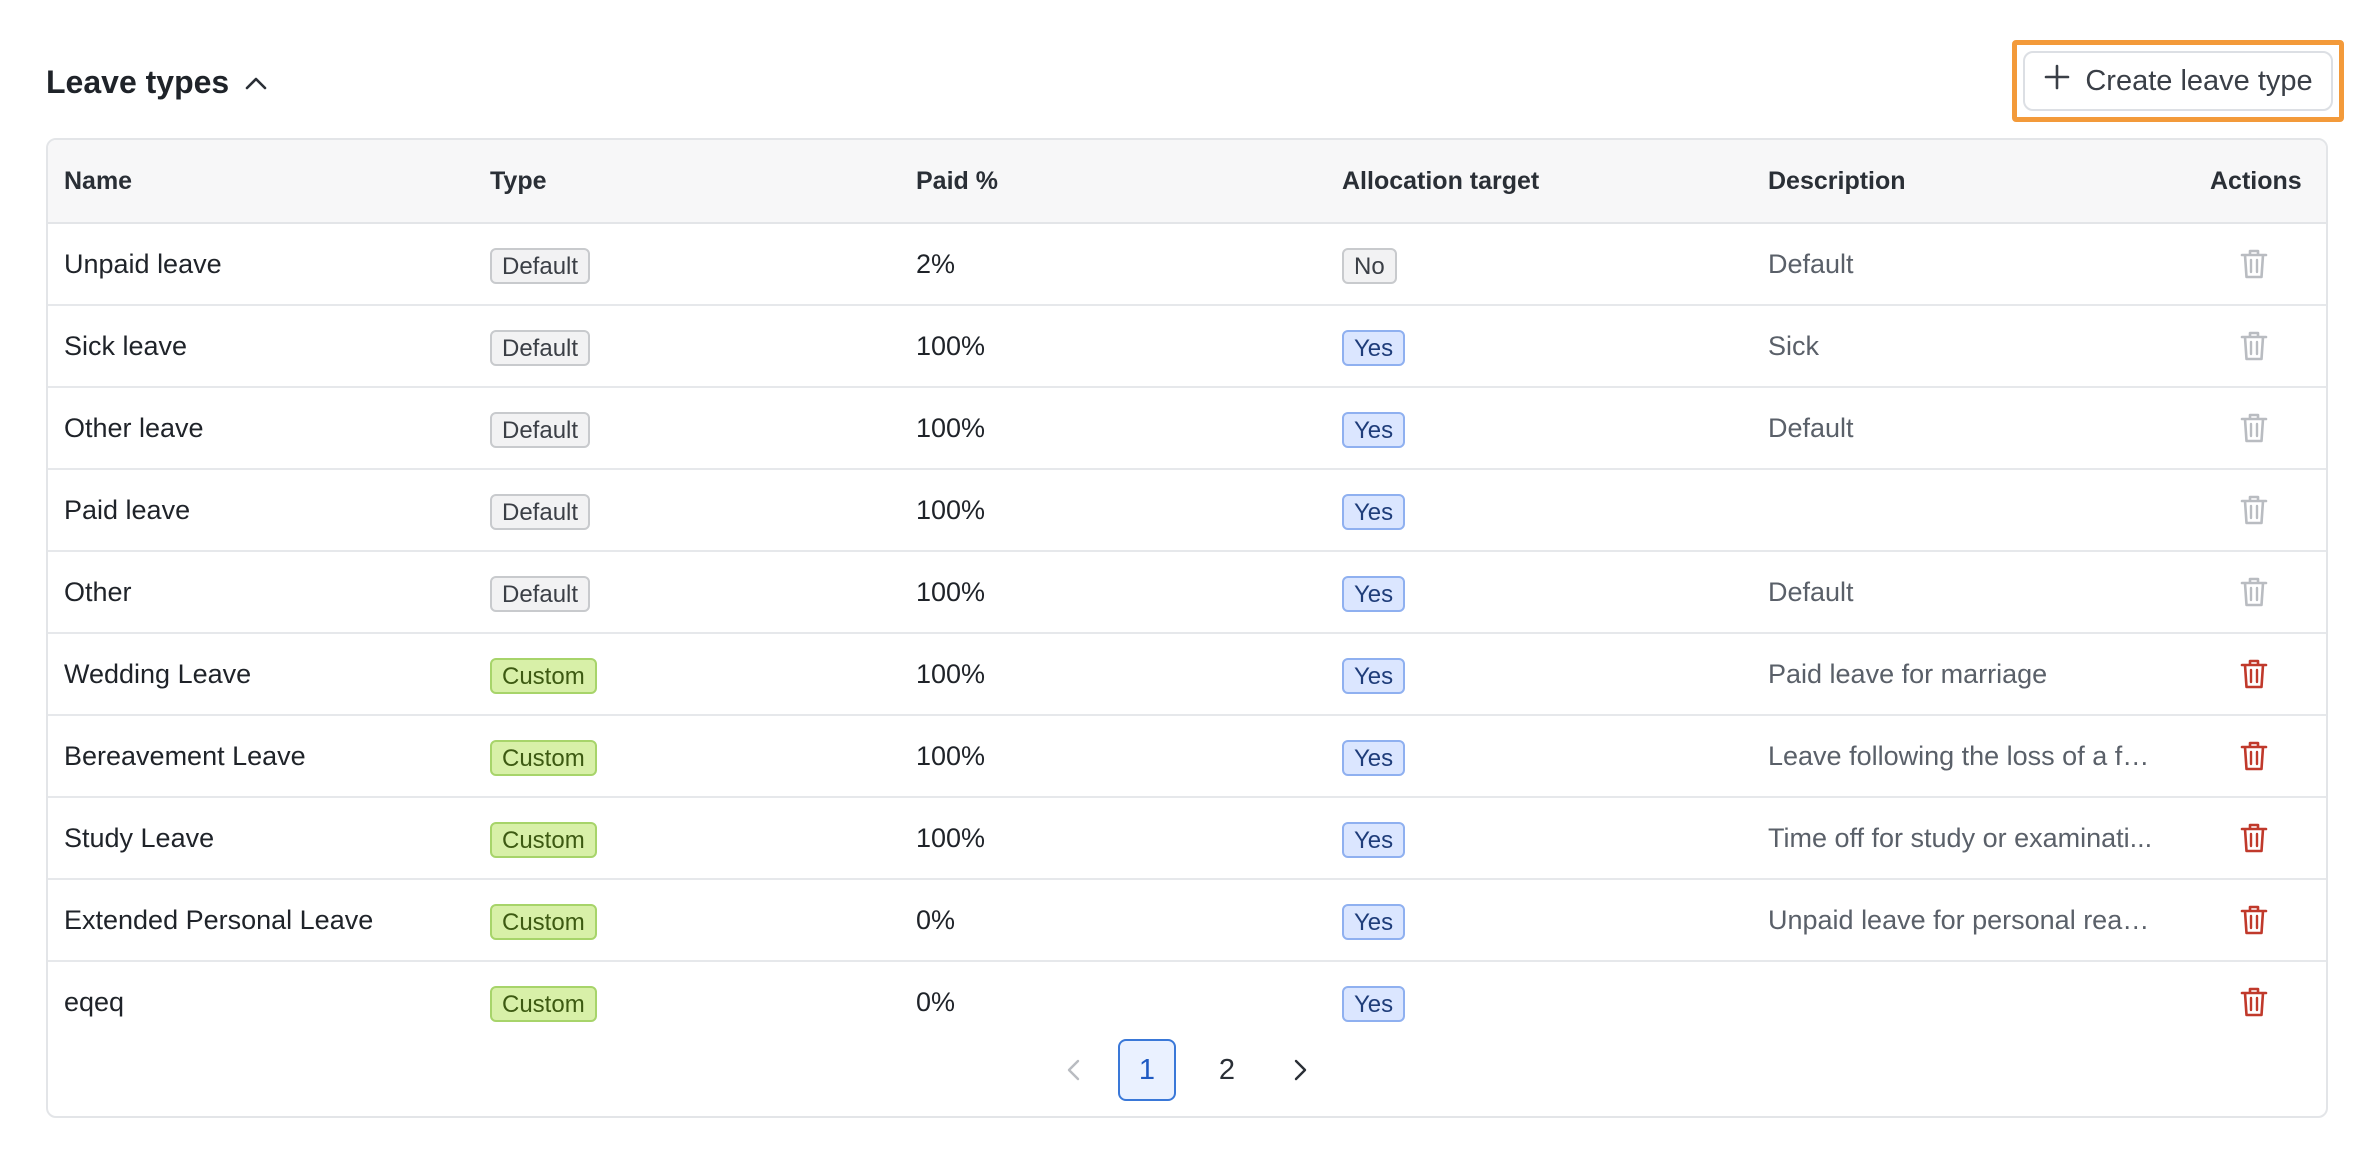 This screenshot has width=2374, height=1160. Describe the element at coordinates (1187, 511) in the screenshot. I see `table-row: Paid leave Default 100% Yes` at that location.